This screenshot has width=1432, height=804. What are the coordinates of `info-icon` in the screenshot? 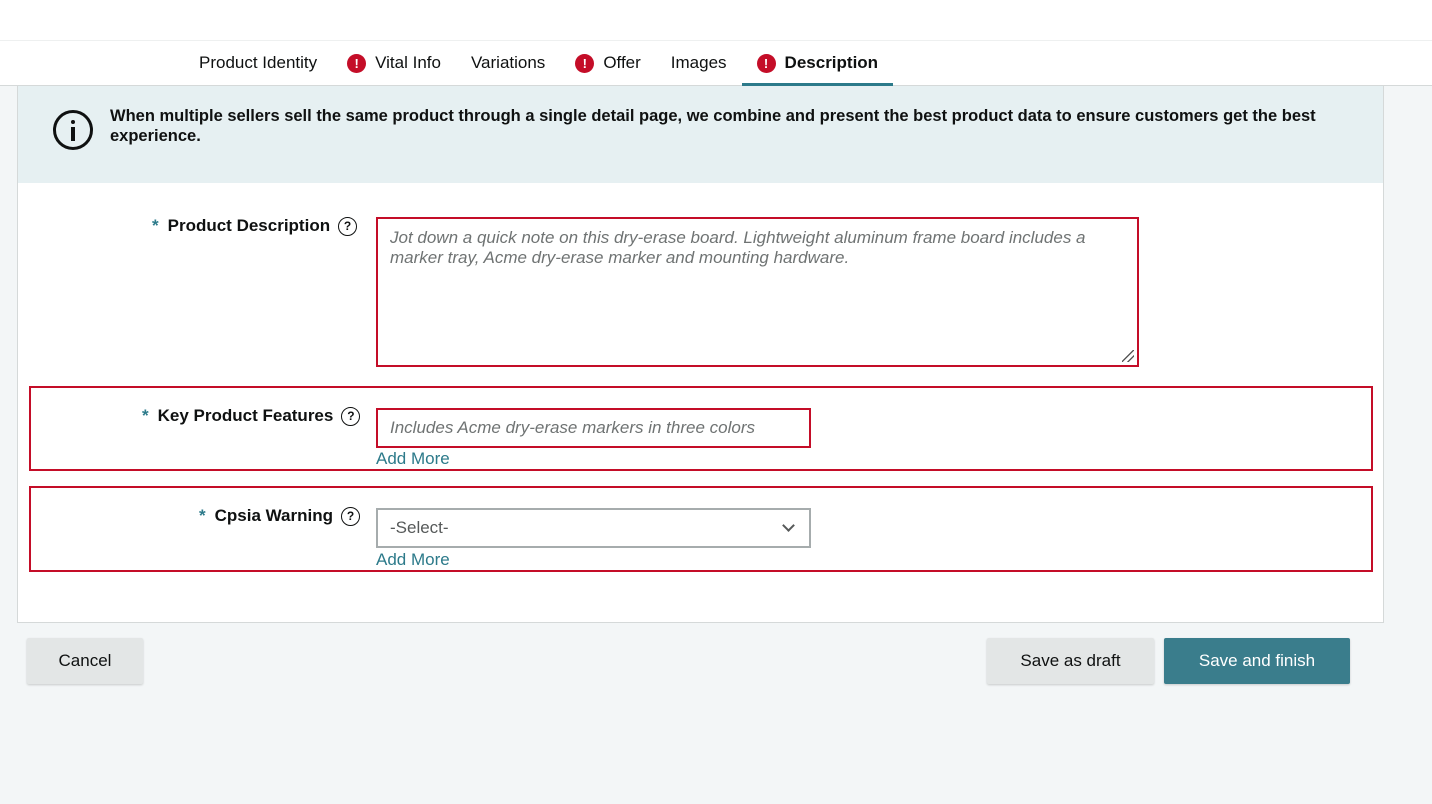 It's located at (73, 130).